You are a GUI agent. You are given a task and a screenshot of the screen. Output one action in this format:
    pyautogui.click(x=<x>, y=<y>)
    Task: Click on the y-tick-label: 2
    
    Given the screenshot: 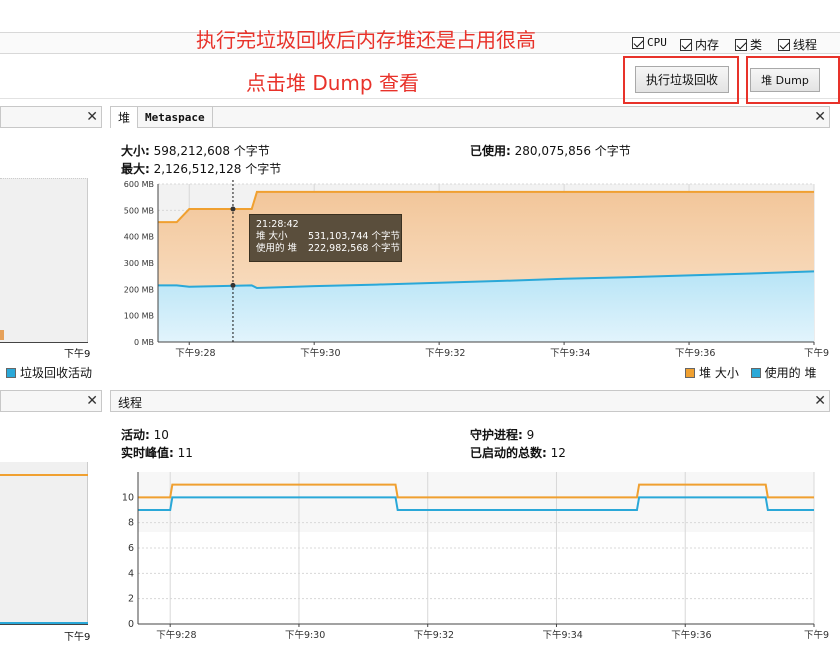 What is the action you would take?
    pyautogui.click(x=131, y=599)
    